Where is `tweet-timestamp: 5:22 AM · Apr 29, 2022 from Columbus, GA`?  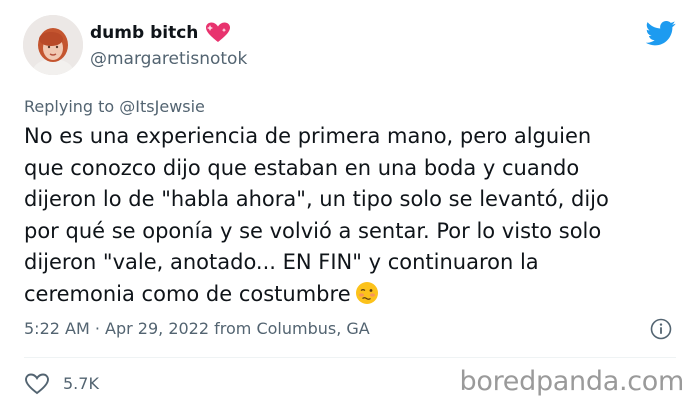 tweet-timestamp: 5:22 AM · Apr 29, 2022 from Columbus, GA is located at coordinates (197, 328).